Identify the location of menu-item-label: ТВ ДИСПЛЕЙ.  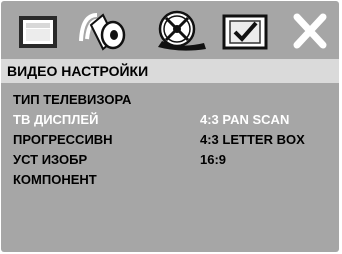
(56, 119).